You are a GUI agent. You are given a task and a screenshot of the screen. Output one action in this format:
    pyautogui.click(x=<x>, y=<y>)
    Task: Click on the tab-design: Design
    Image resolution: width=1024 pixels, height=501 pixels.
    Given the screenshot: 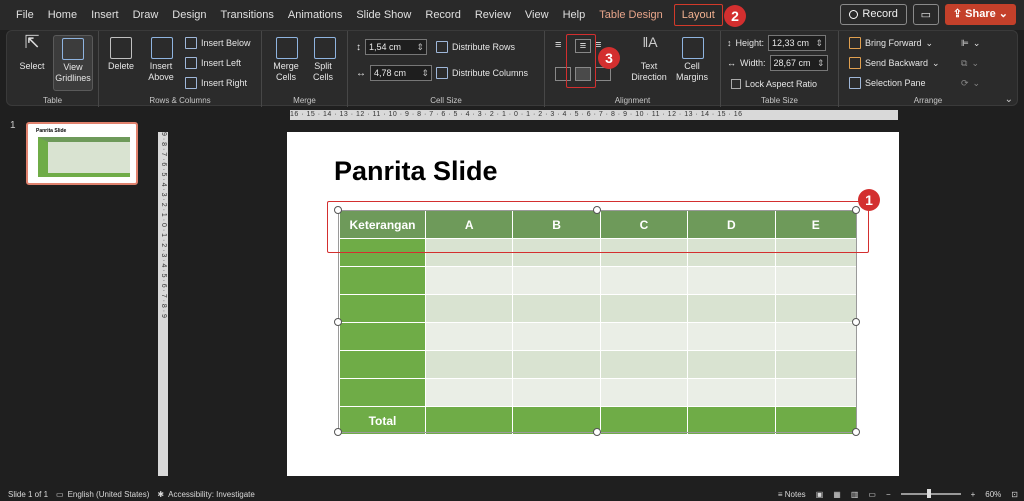 What is the action you would take?
    pyautogui.click(x=189, y=15)
    